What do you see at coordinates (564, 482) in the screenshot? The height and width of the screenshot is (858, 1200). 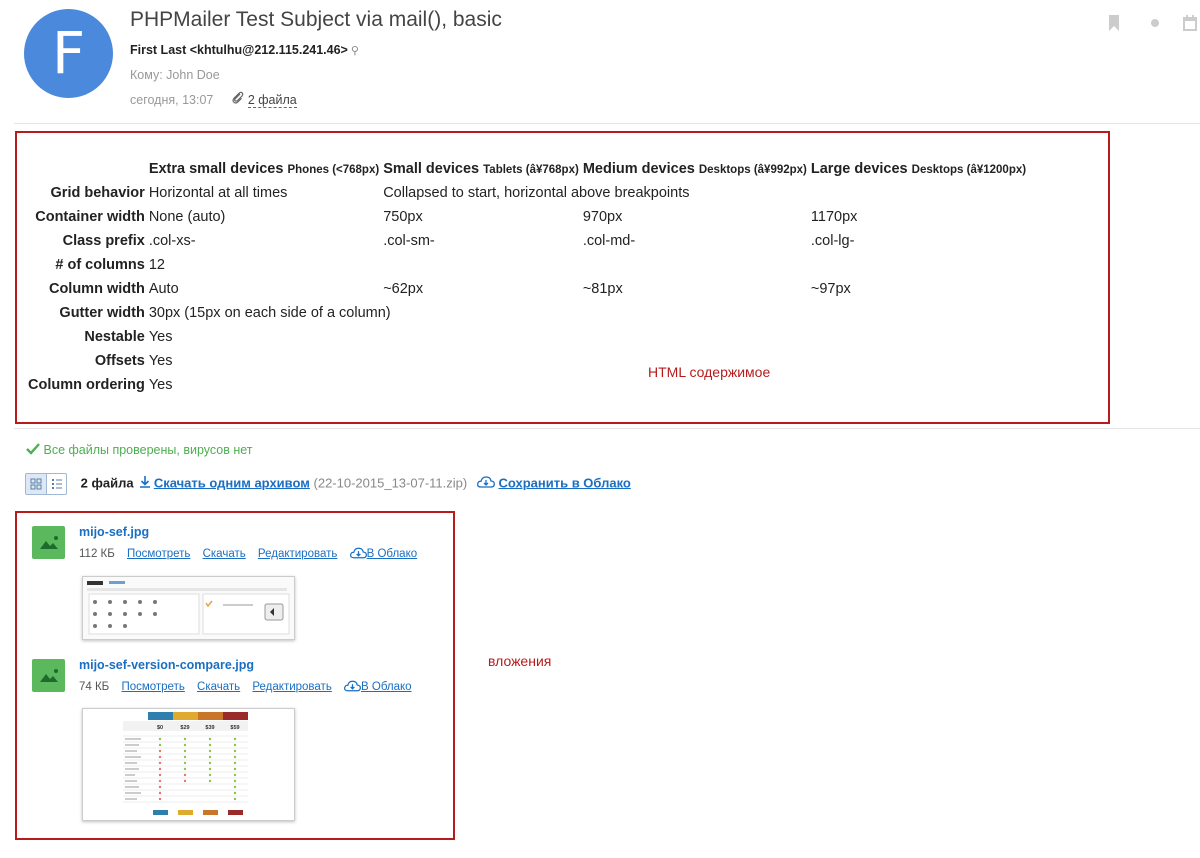 I see `save-to-cloud-link: Сохранить в Облако` at bounding box center [564, 482].